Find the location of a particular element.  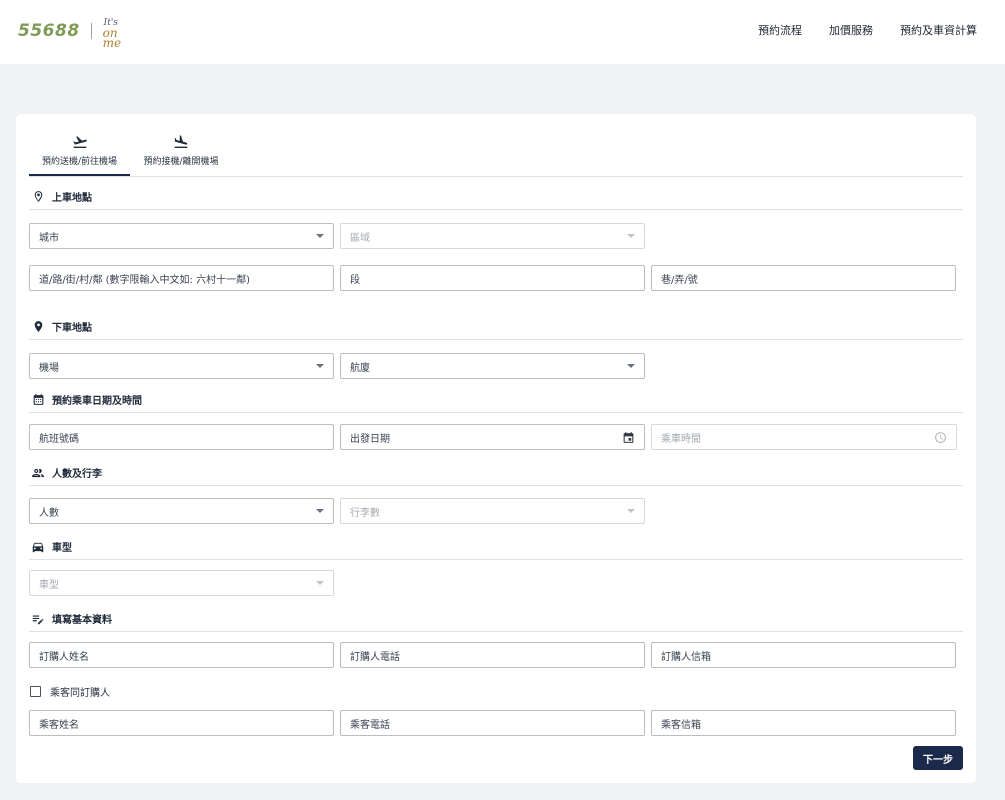

tab-airport-pickup: 預約接機/離開機場 is located at coordinates (181, 155).